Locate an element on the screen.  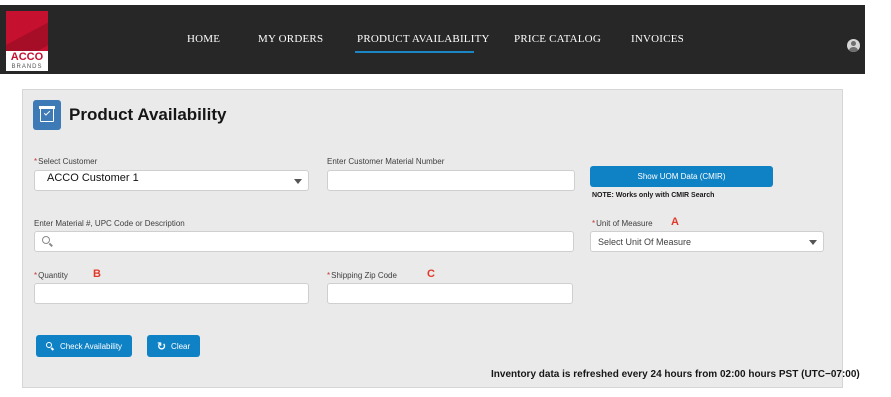
quantity-label-text: Quantity is located at coordinates (53, 275).